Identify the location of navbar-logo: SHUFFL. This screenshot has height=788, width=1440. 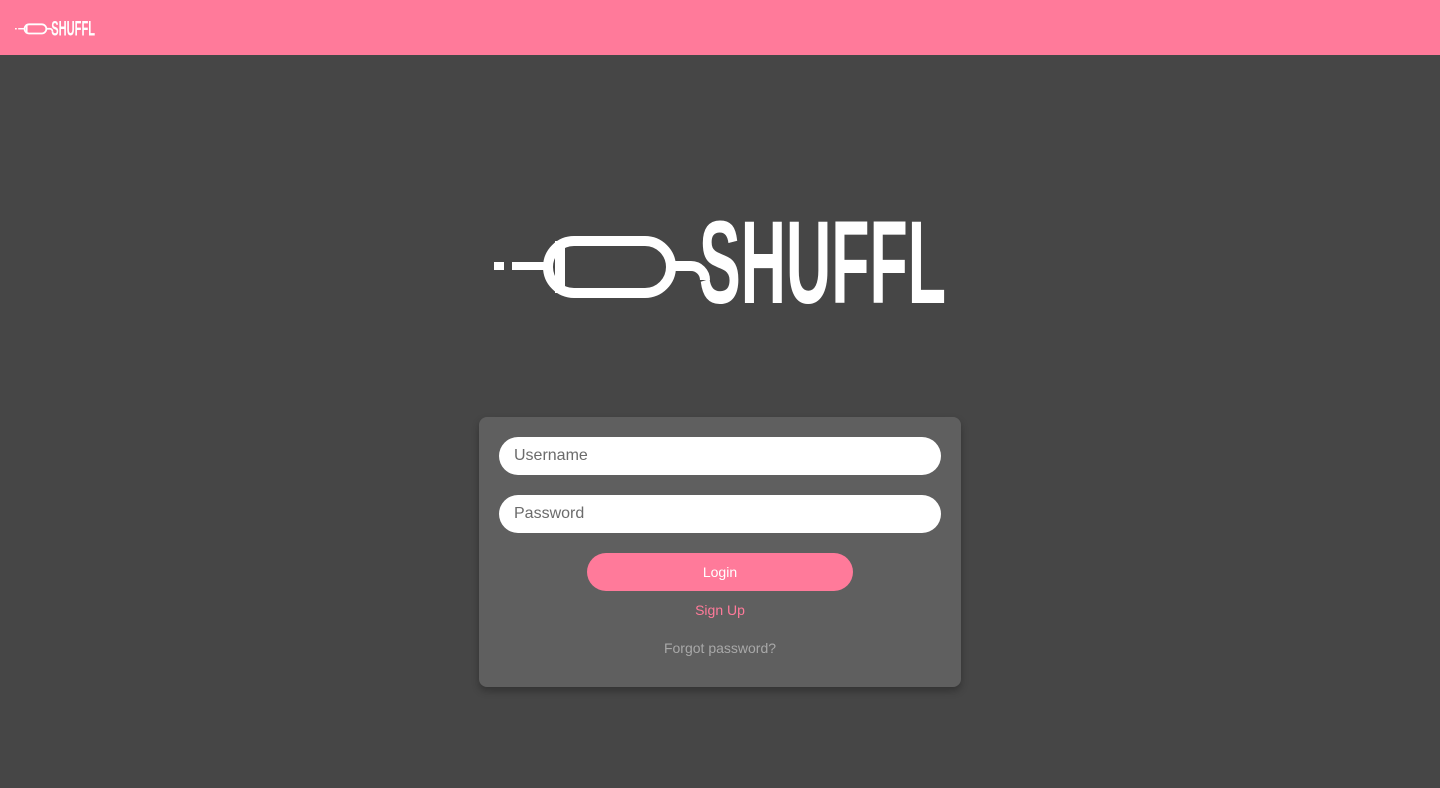
(55, 27).